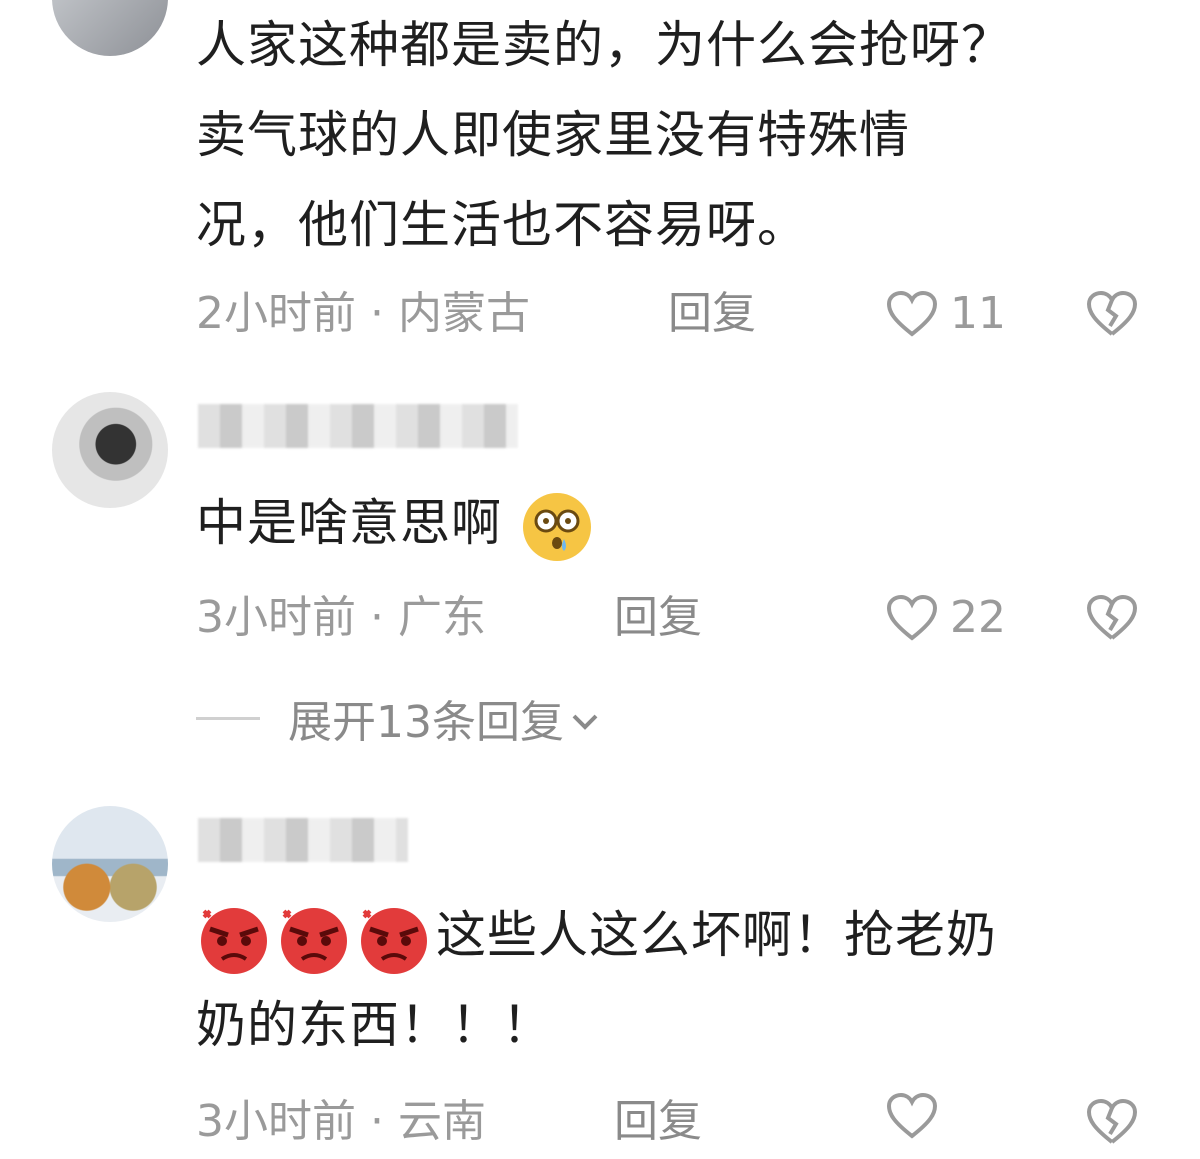 The width and height of the screenshot is (1200, 1159). What do you see at coordinates (426, 722) in the screenshot?
I see `expand-replies-label: 展开13条回复` at bounding box center [426, 722].